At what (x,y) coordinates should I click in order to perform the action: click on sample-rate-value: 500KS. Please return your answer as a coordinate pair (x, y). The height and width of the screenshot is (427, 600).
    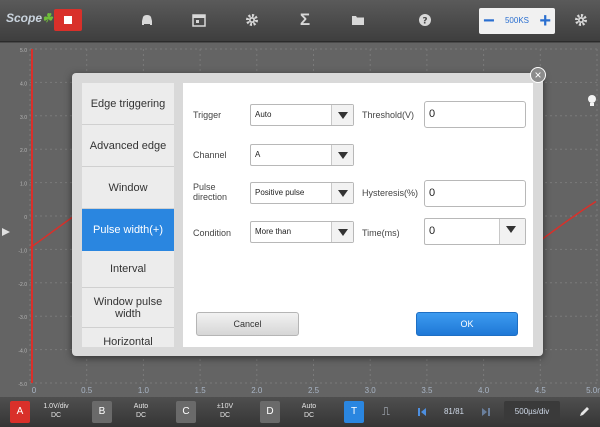
    Looking at the image, I should click on (517, 20).